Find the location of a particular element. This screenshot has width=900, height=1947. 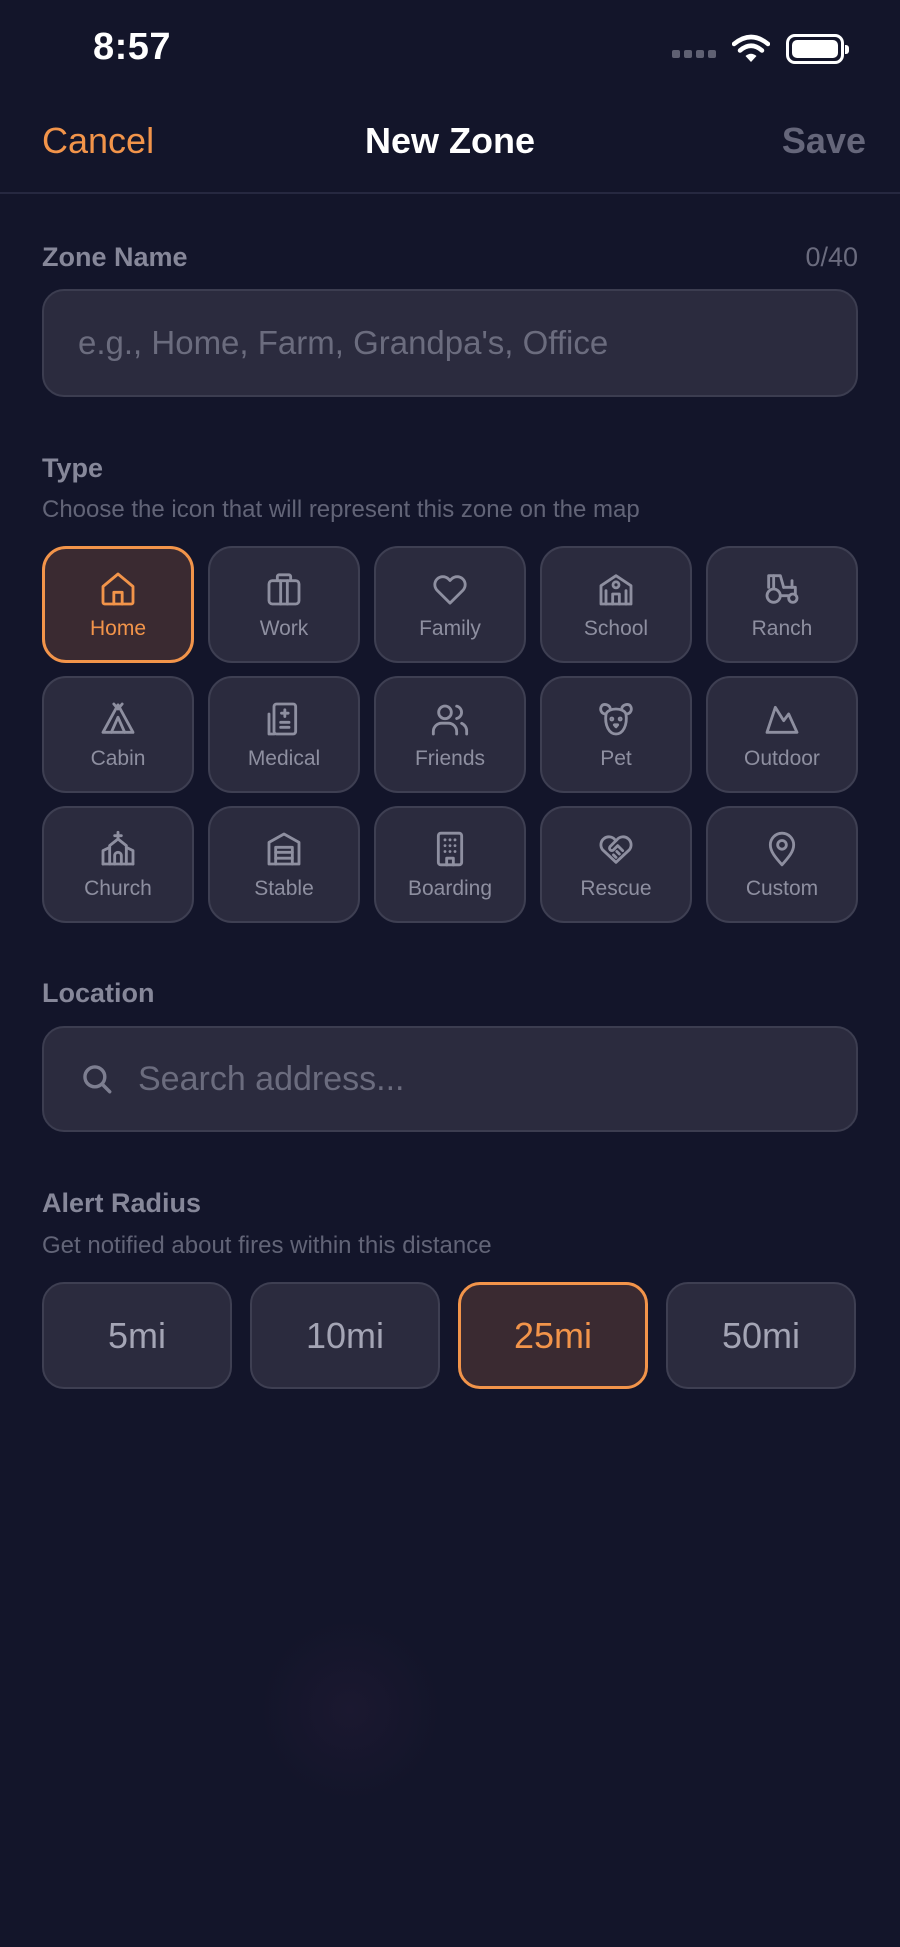

battery-icon is located at coordinates (817, 49).